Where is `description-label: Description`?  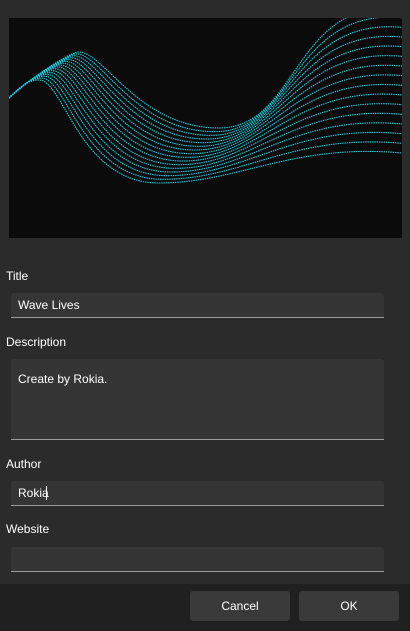 description-label: Description is located at coordinates (36, 342).